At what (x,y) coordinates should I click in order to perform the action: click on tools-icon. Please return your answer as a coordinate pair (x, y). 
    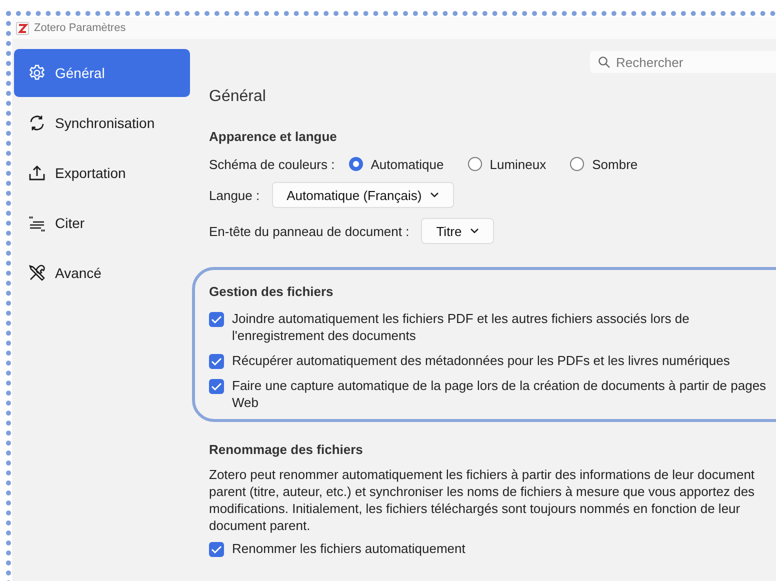
    Looking at the image, I should click on (37, 273).